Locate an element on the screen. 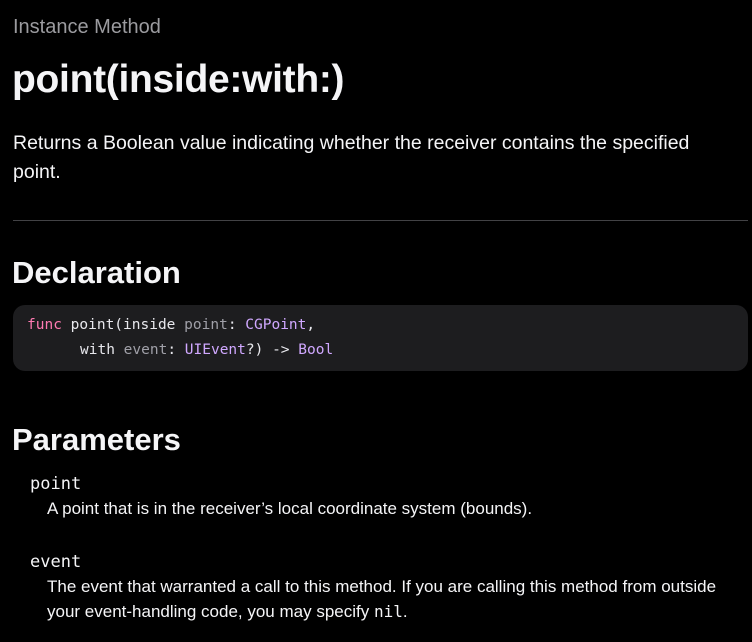  code-trail: , is located at coordinates (311, 325).